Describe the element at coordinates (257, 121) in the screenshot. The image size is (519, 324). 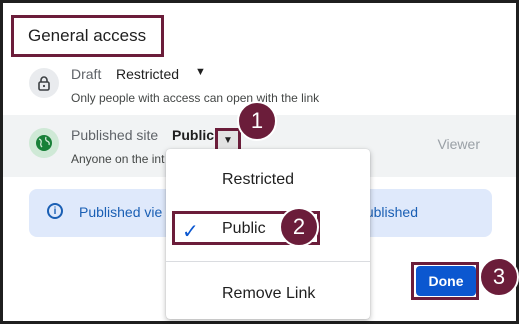
I see `callout-badge-1: 1` at that location.